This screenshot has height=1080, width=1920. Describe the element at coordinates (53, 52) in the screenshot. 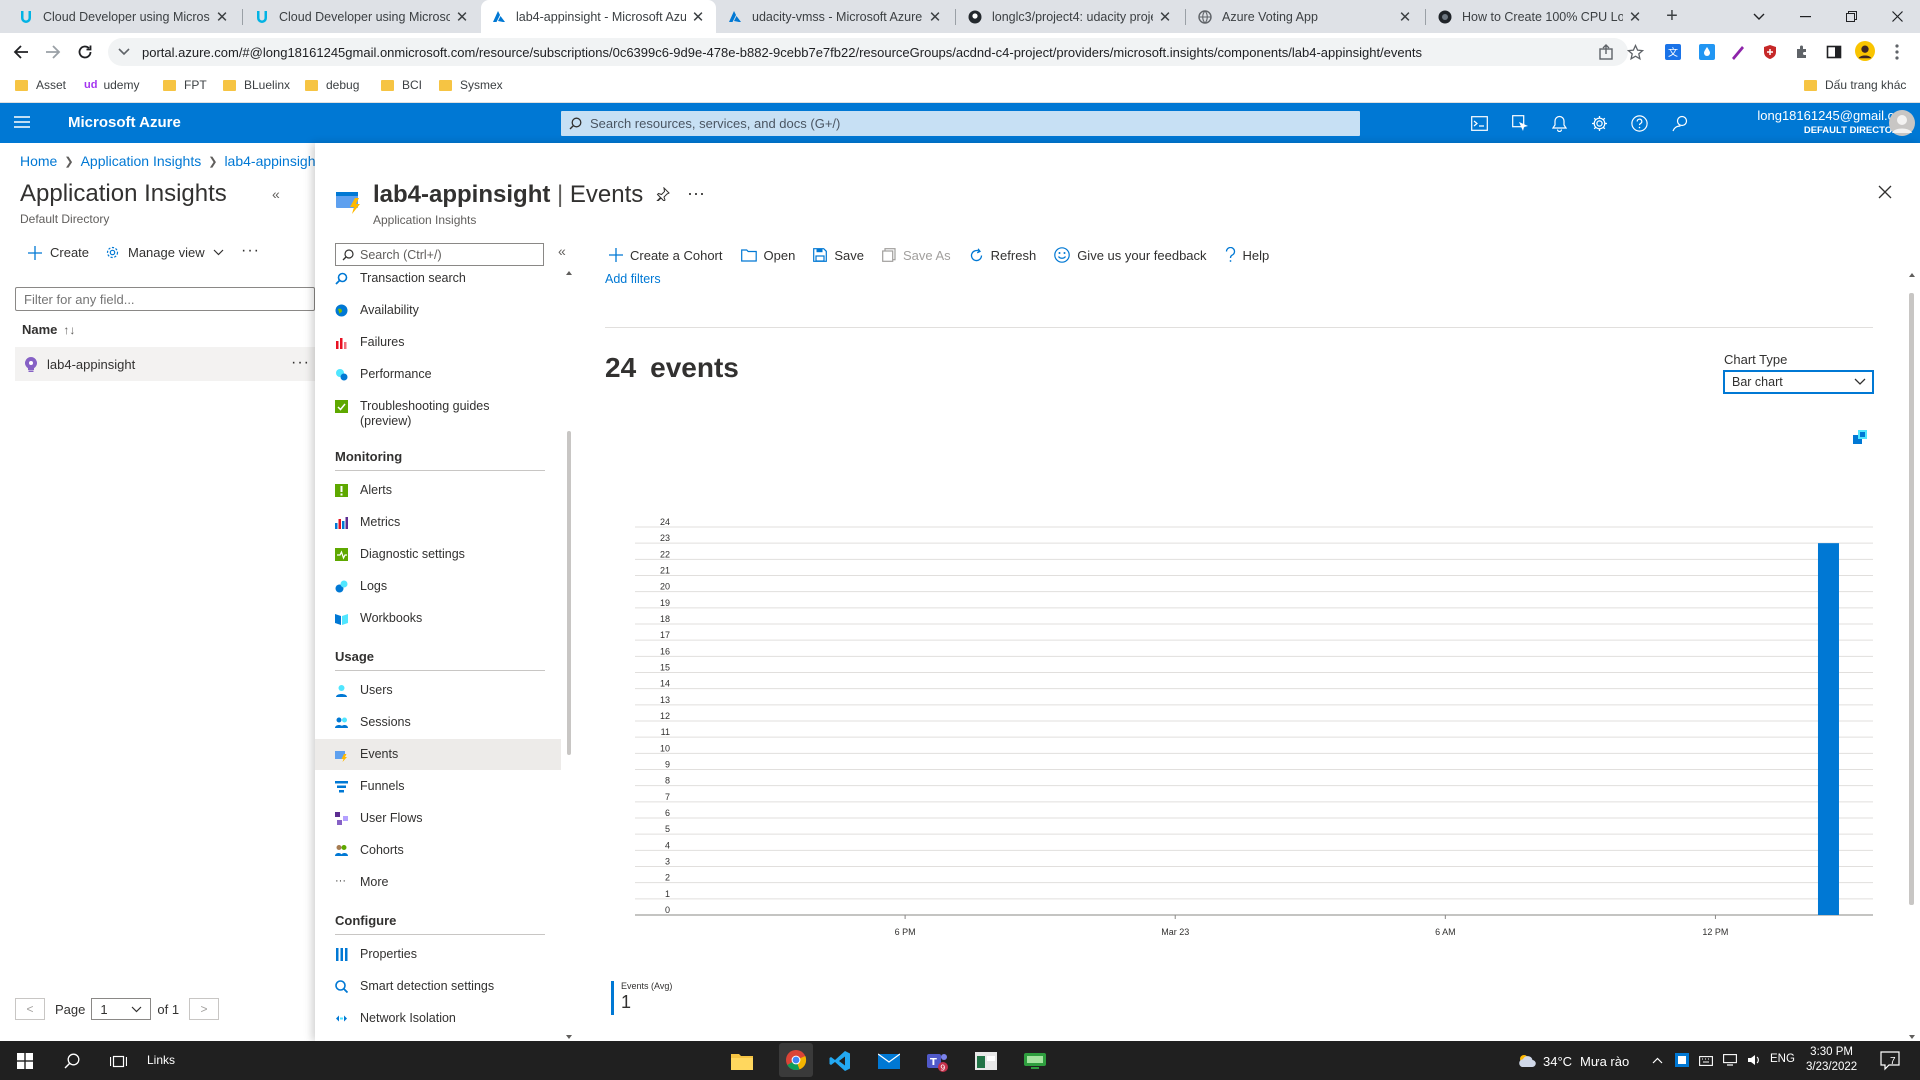

I see `forward-icon` at that location.